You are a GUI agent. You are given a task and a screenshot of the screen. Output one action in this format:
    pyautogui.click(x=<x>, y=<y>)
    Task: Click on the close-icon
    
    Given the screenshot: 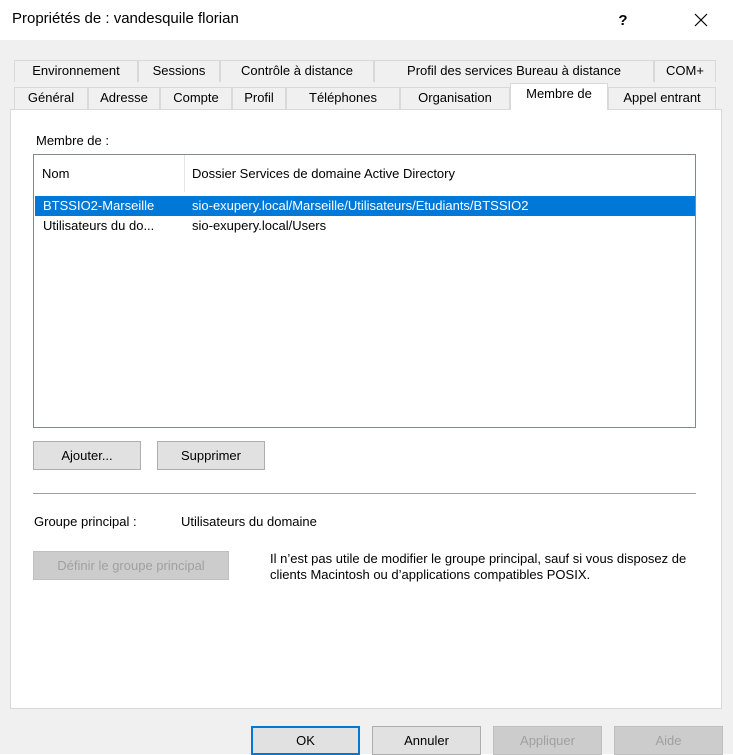 What is the action you would take?
    pyautogui.click(x=701, y=20)
    